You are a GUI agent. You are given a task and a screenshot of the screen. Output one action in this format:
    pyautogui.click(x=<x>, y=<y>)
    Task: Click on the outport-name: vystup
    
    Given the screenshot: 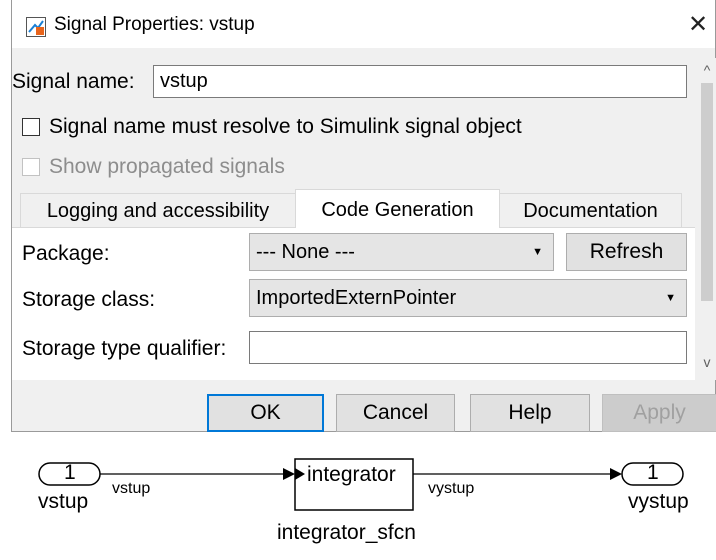 What is the action you would take?
    pyautogui.click(x=658, y=502)
    